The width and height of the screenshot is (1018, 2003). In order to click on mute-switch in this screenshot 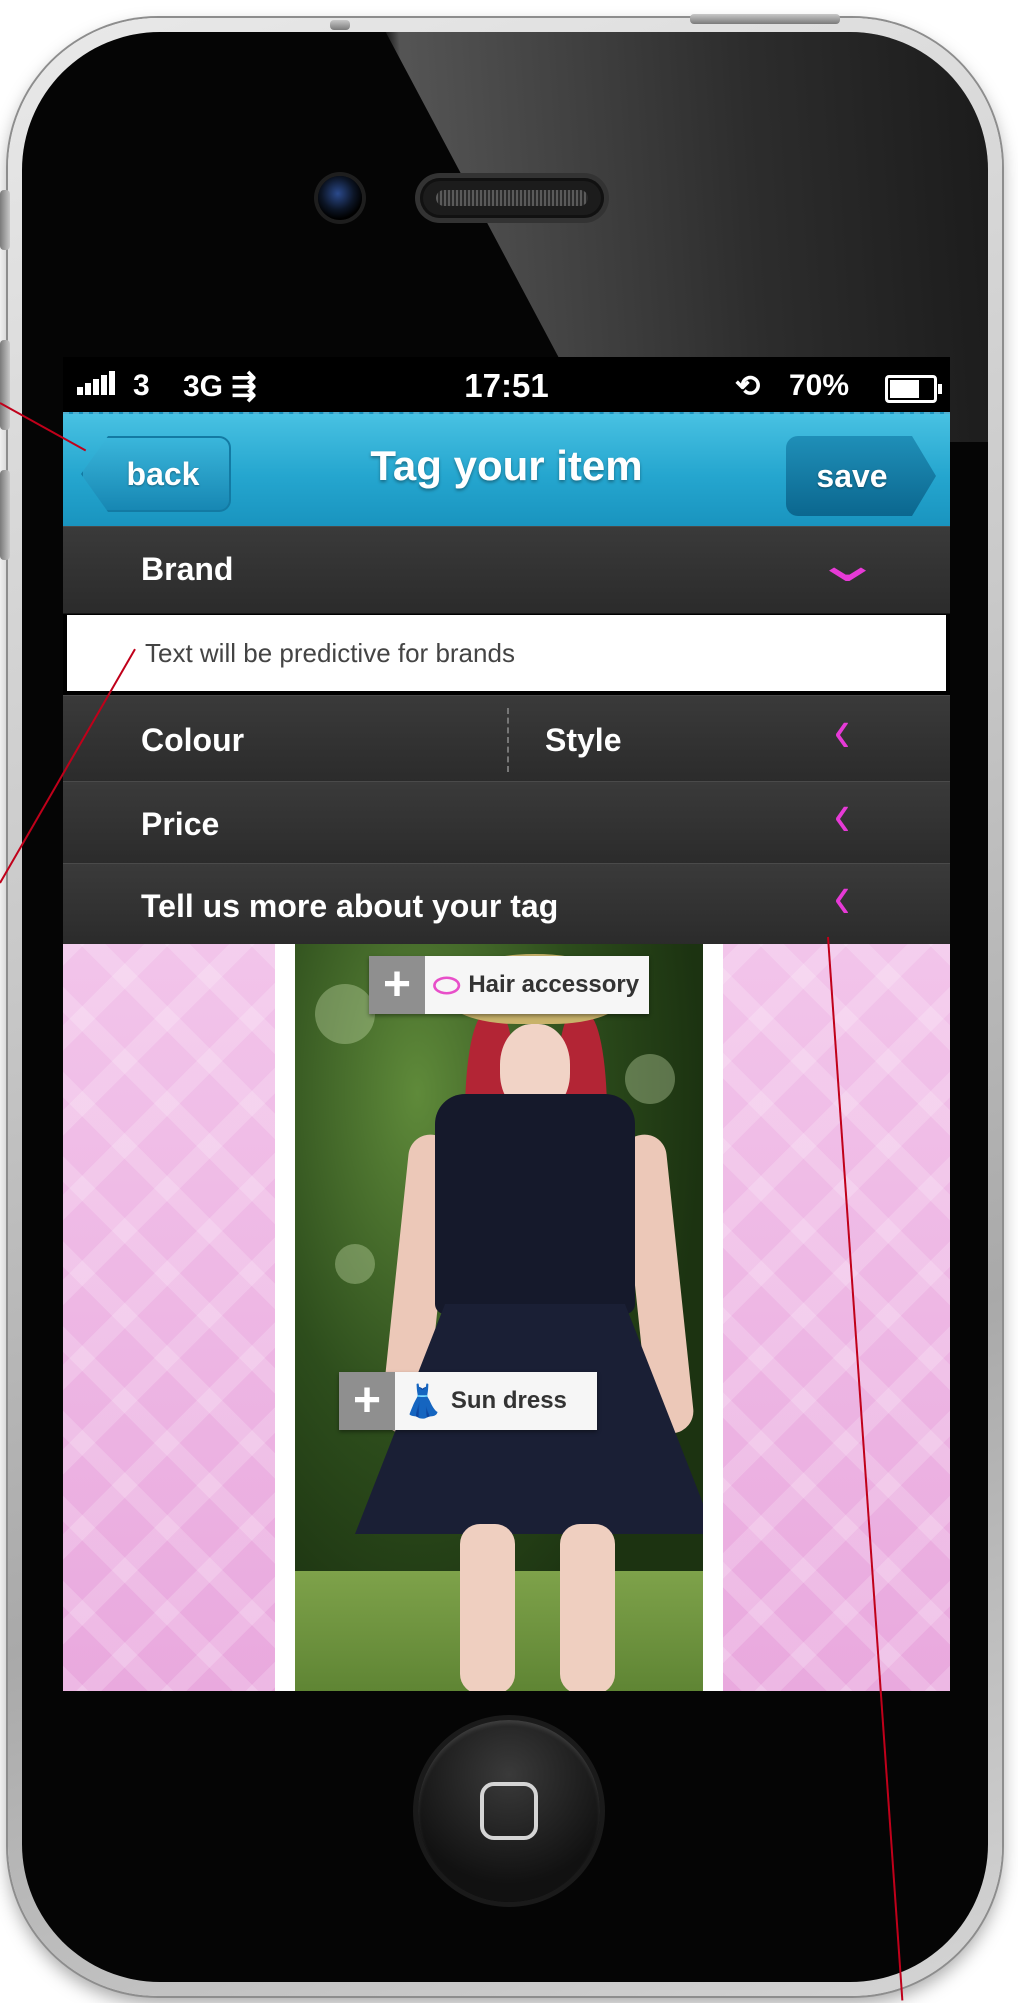, I will do `click(5, 220)`.